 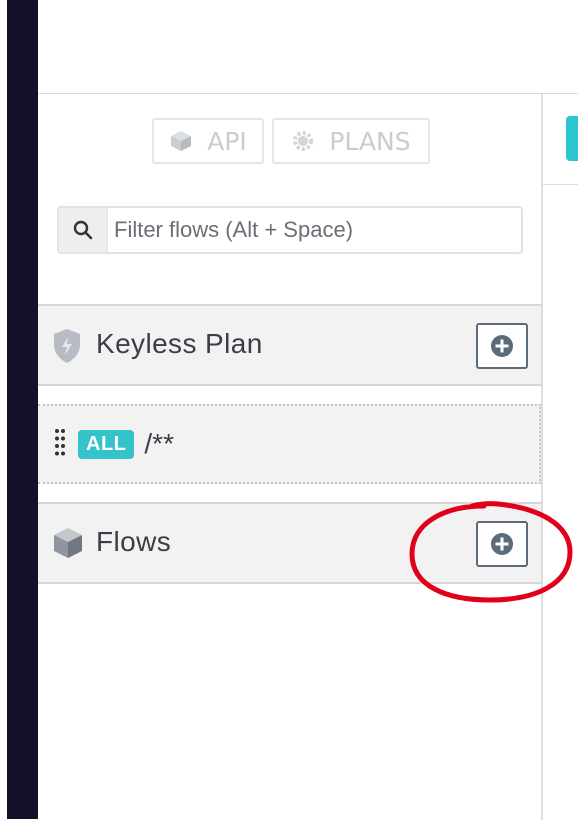 I want to click on teal-tab-indicator, so click(x=572, y=138).